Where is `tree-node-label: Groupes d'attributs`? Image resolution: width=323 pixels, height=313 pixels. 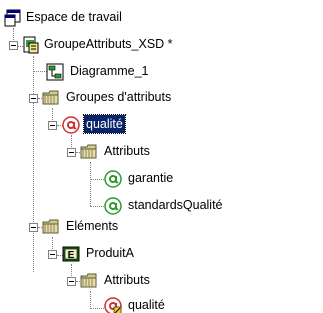
tree-node-label: Groupes d'attributs is located at coordinates (119, 97).